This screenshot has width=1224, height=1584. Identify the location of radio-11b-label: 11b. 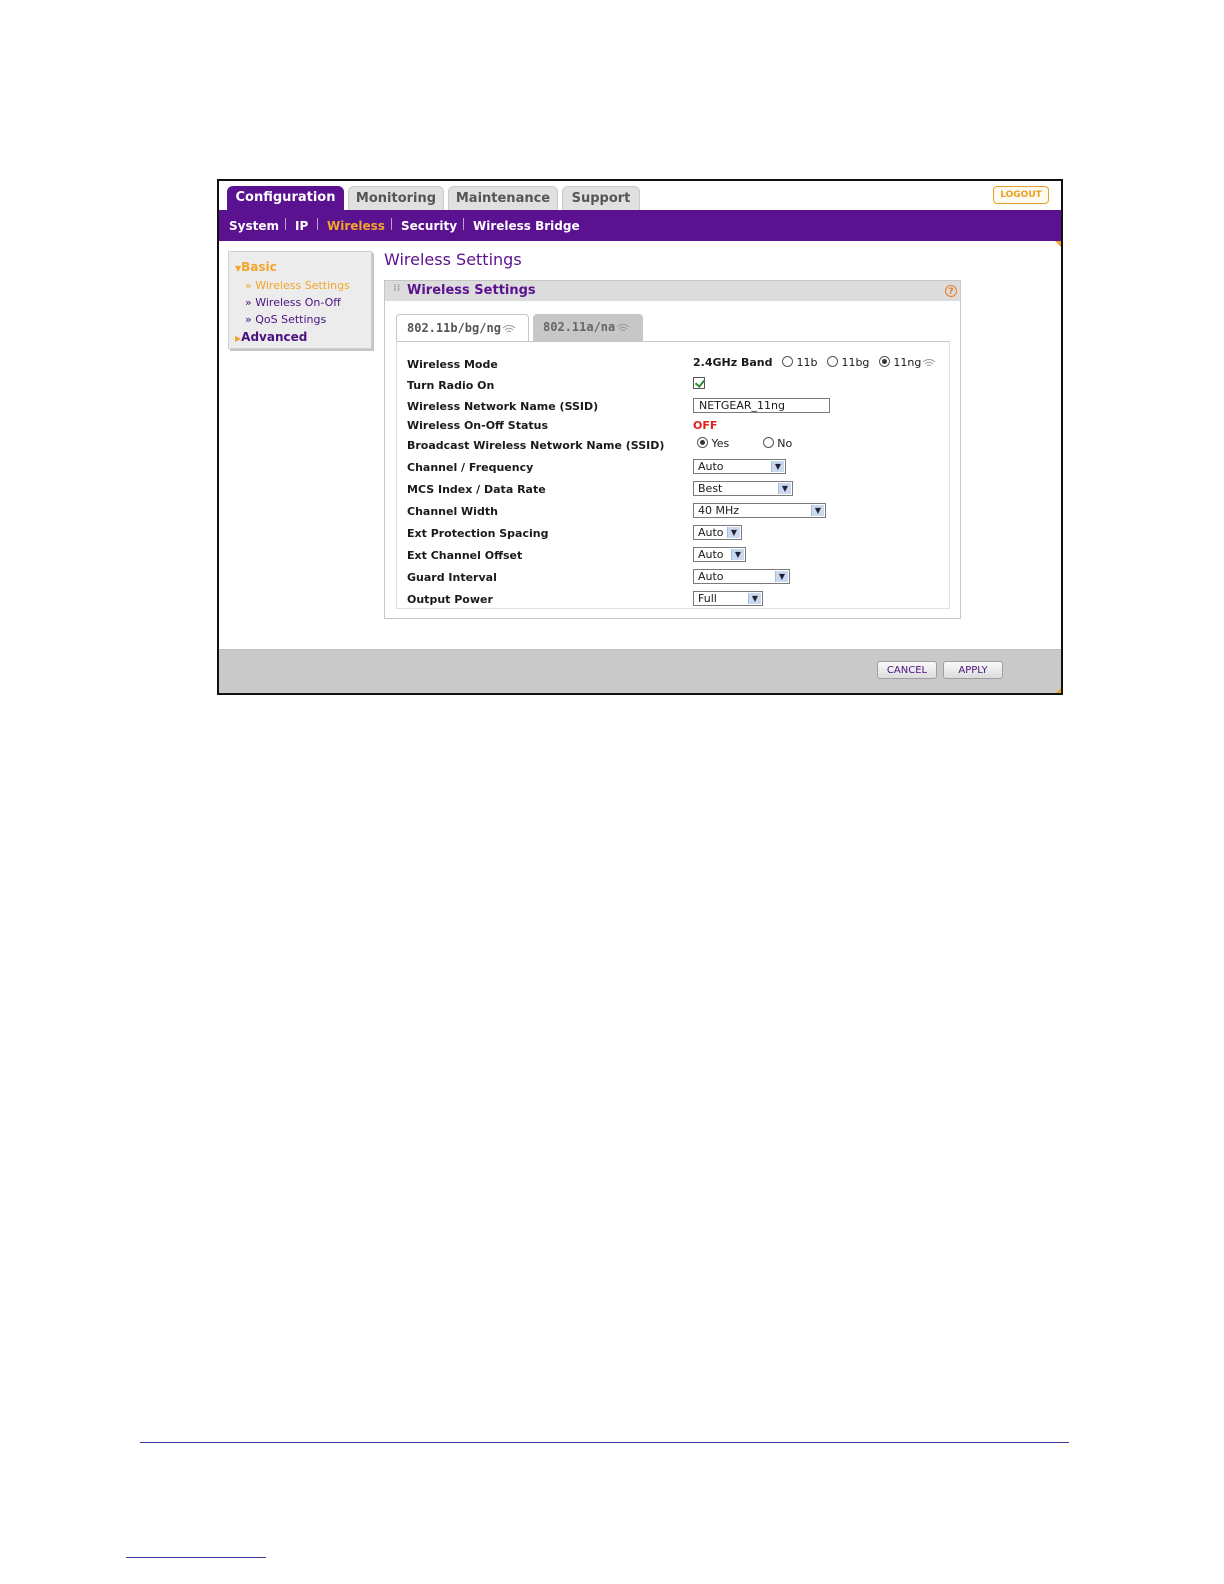
(807, 362).